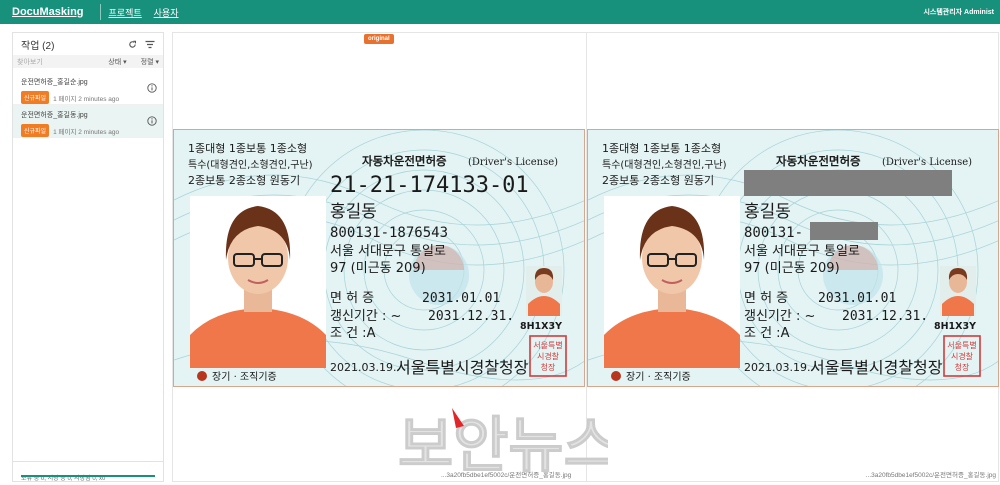 This screenshot has width=1000, height=485. Describe the element at coordinates (958, 12) in the screenshot. I see `user-menu: 시스템관리자 Administ` at that location.